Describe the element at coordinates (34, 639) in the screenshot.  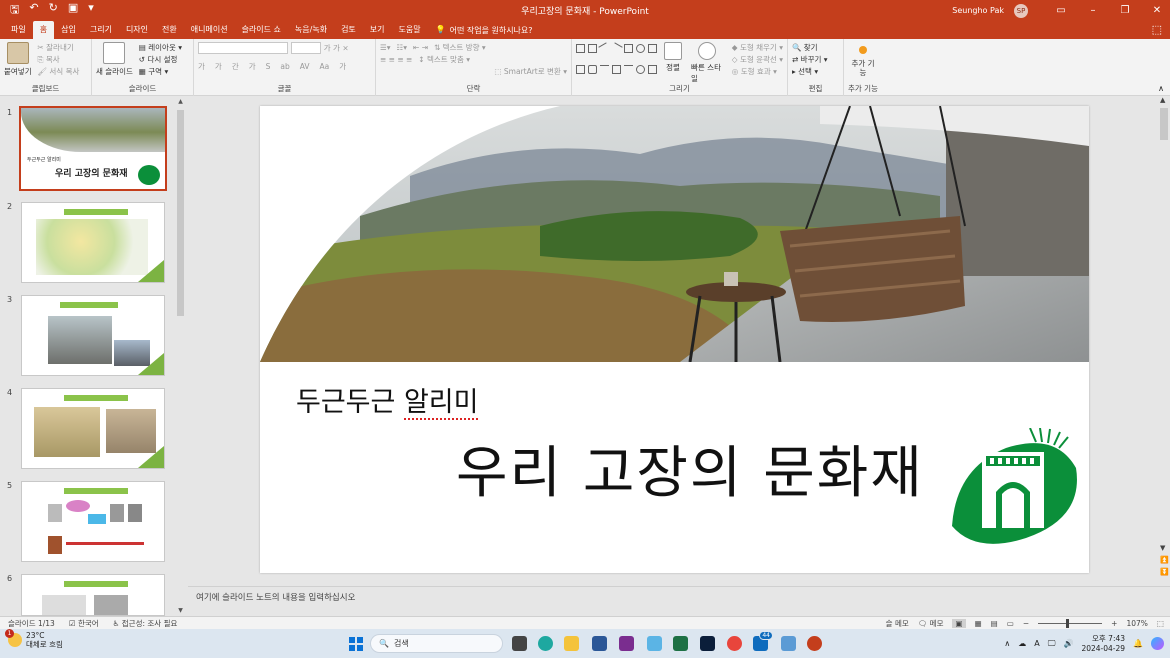
I see `weather-widget: 1 23°C 대체로 흐림` at that location.